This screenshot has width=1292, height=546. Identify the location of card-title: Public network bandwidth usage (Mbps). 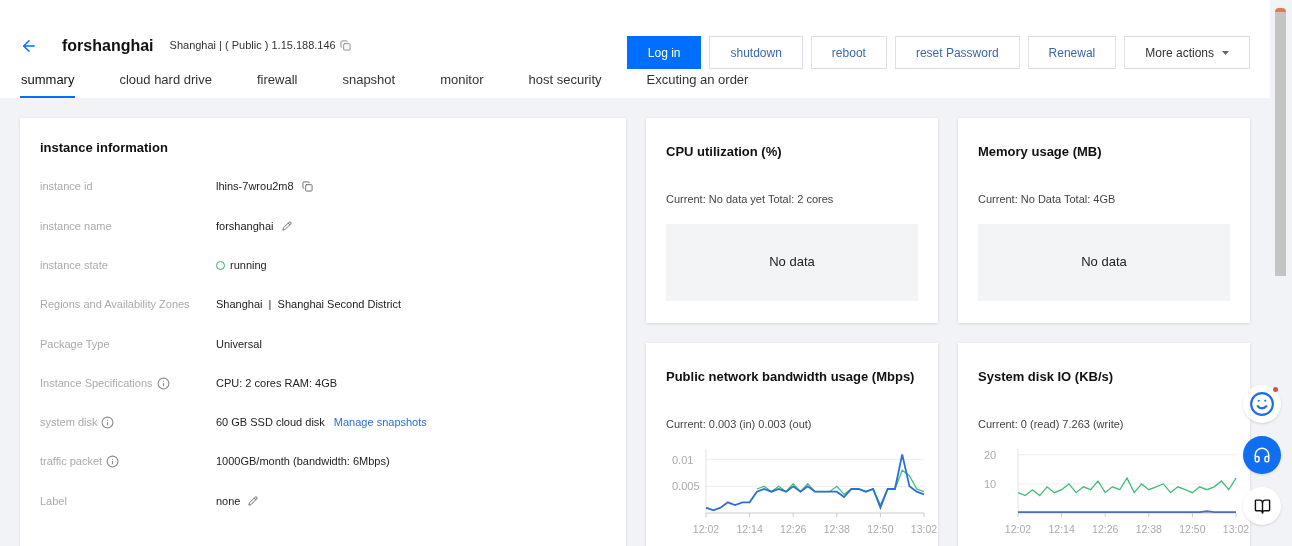
(791, 376).